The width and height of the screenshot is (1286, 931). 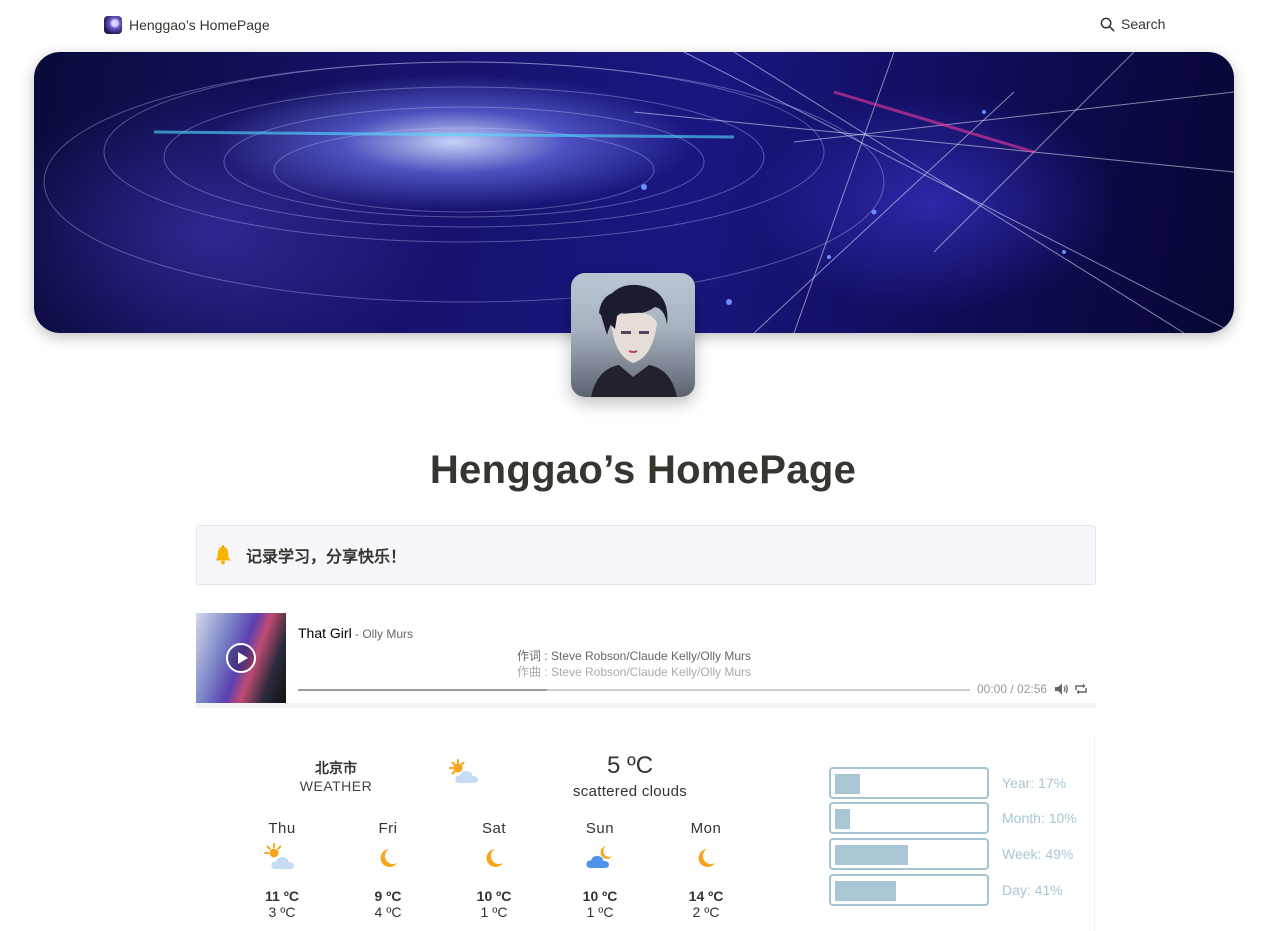 What do you see at coordinates (1012, 689) in the screenshot?
I see `playback-time: 00:00 / 02:56` at bounding box center [1012, 689].